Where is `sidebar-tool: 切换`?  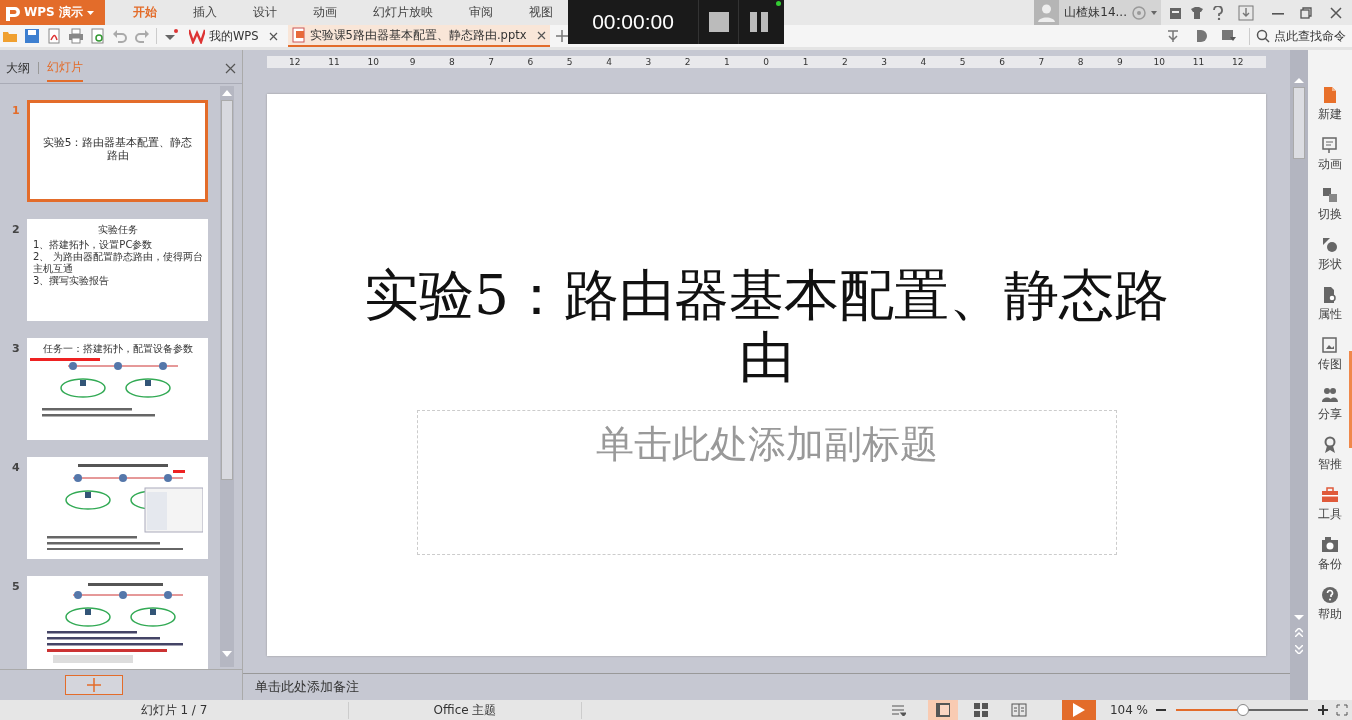
sidebar-tool: 切换 is located at coordinates (1330, 211).